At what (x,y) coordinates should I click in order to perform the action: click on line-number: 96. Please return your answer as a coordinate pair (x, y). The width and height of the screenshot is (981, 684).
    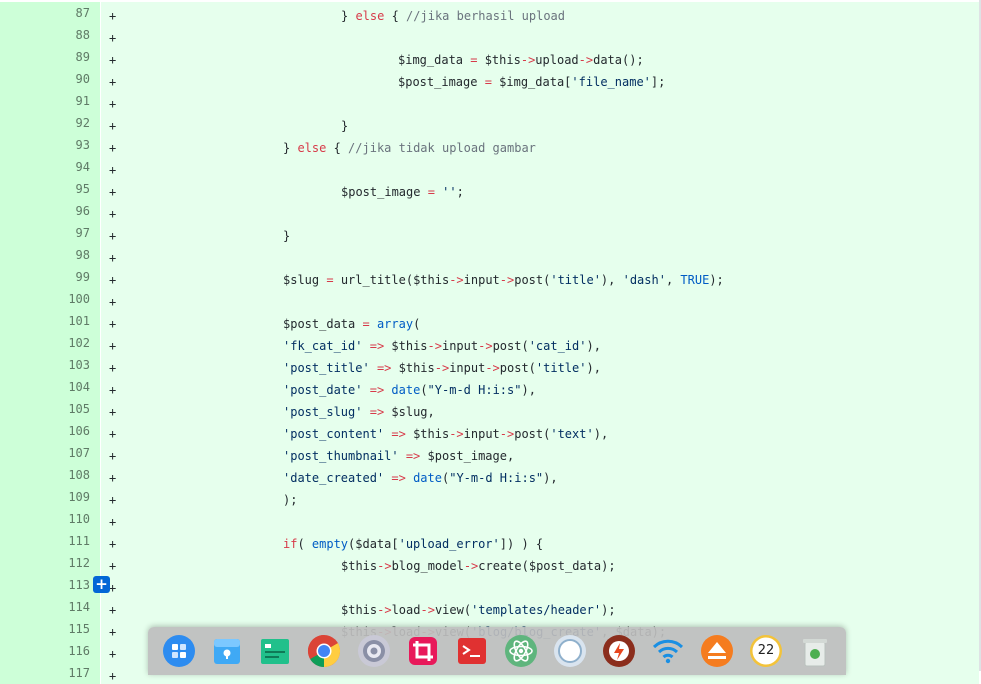
    Looking at the image, I should click on (45, 211).